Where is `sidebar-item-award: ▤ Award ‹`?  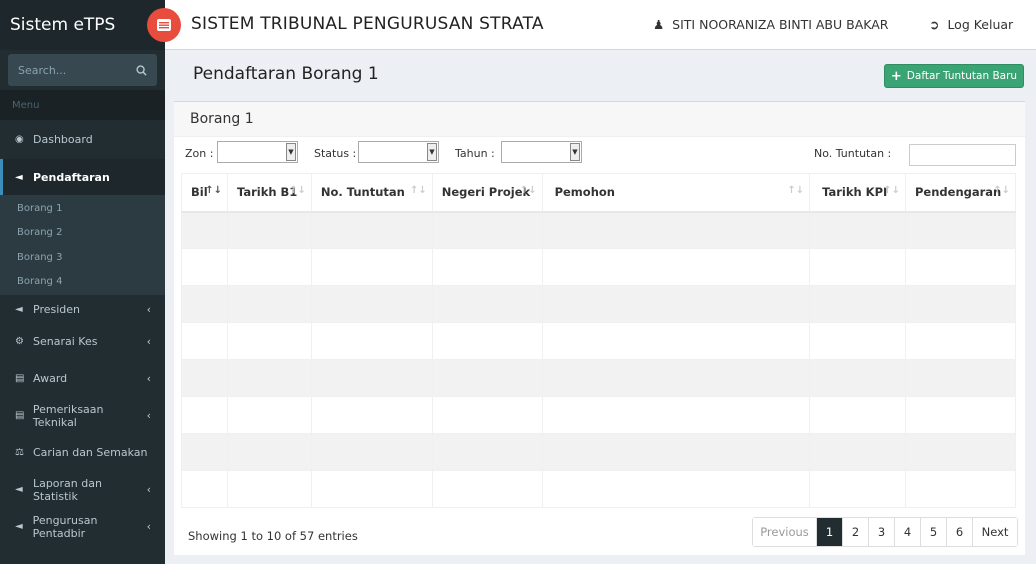 sidebar-item-award: ▤ Award ‹ is located at coordinates (82, 378).